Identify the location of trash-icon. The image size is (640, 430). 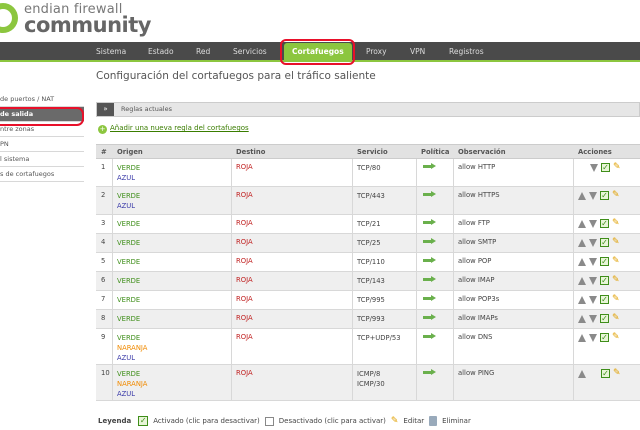
(433, 421).